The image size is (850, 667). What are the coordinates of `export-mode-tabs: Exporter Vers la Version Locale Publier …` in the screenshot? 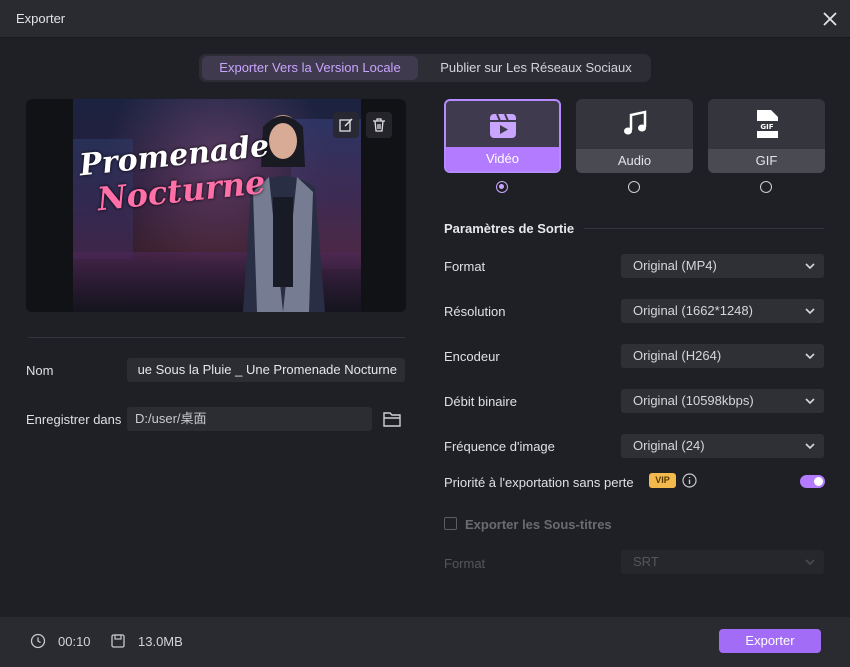 It's located at (425, 68).